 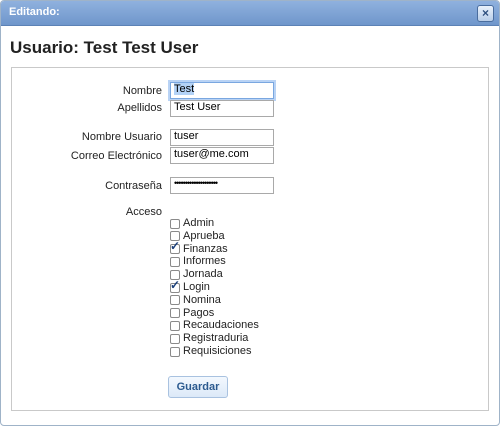 I want to click on correo-label: Correo Electrónico, so click(x=116, y=156).